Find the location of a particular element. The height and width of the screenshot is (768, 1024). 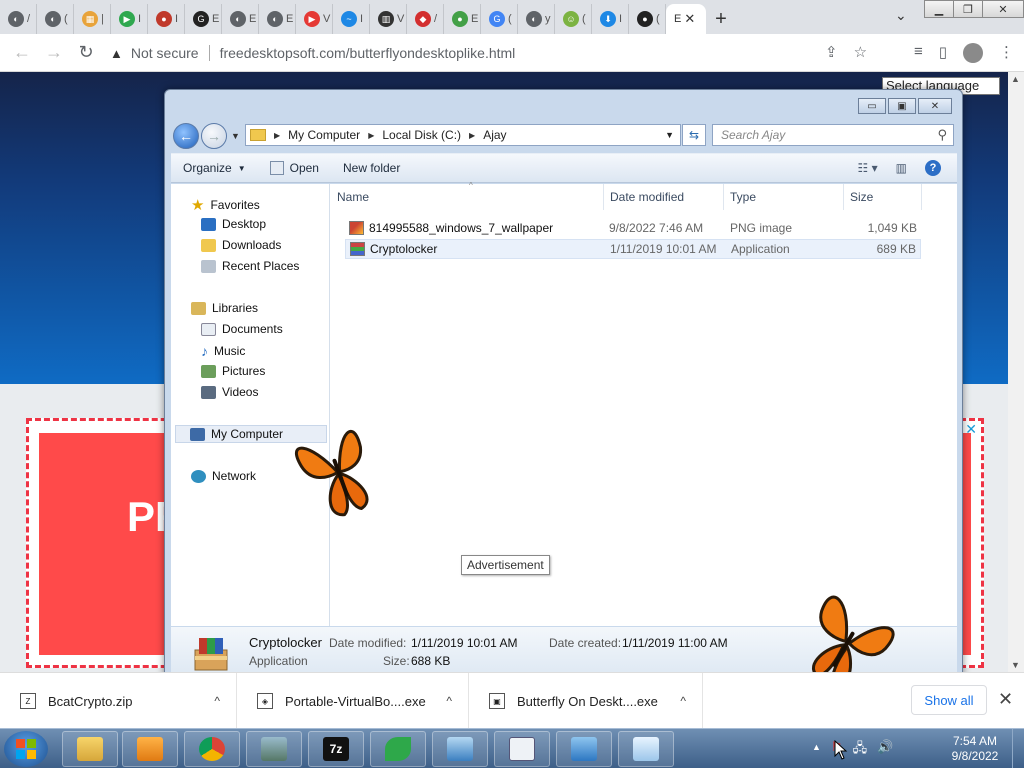

browser-tab: ◐( is located at coordinates (55, 19).